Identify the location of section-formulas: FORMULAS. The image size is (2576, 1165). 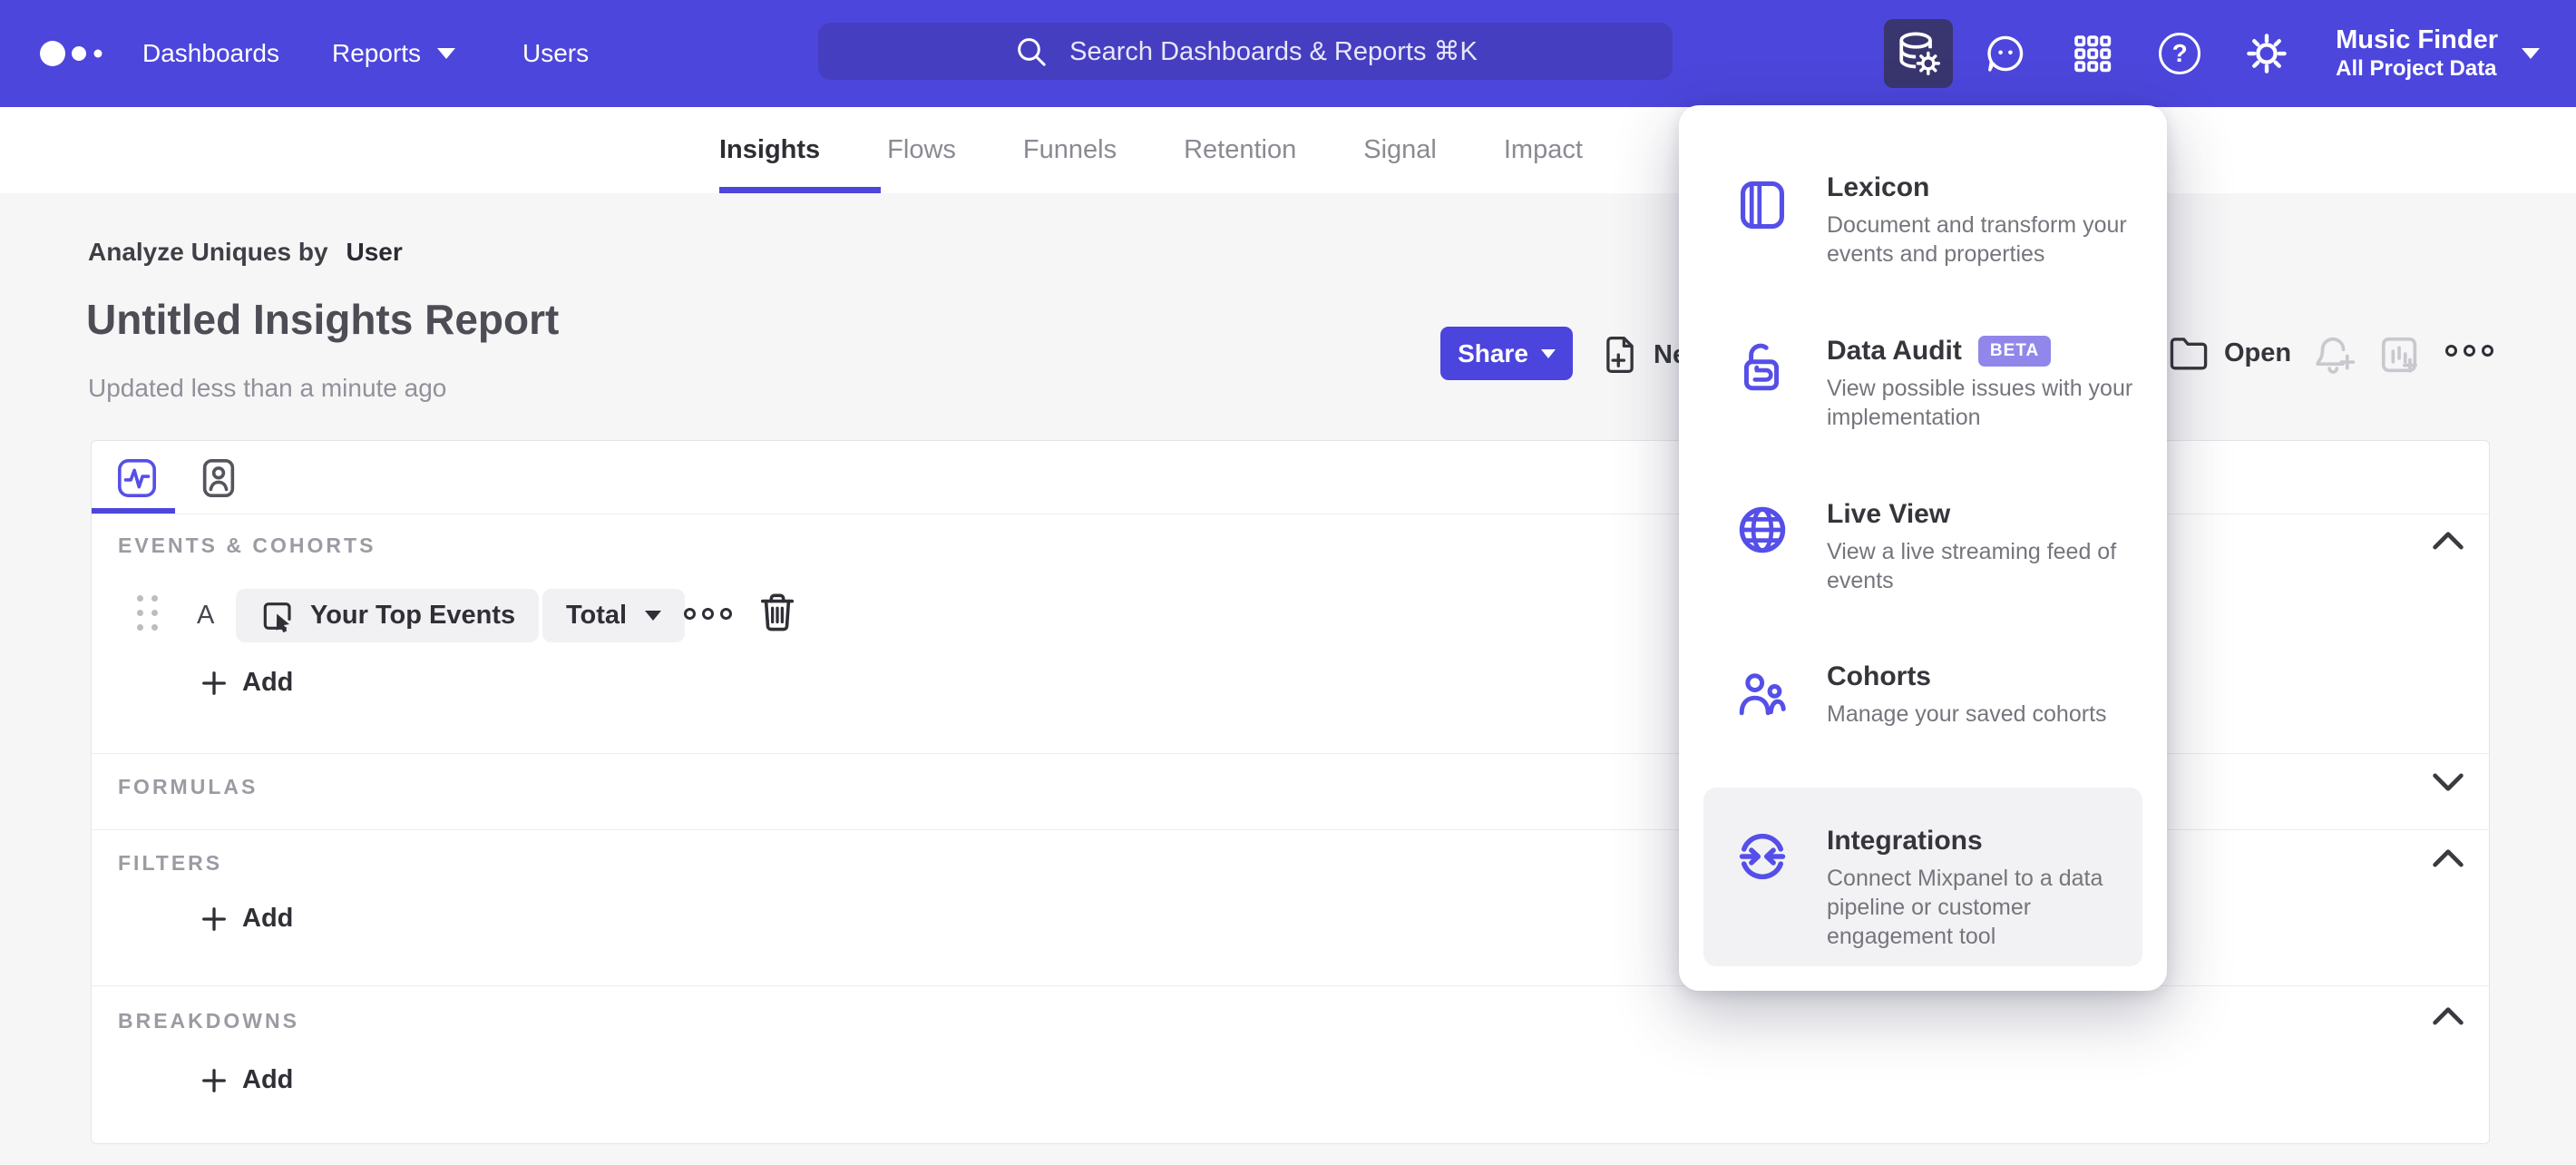
(188, 786).